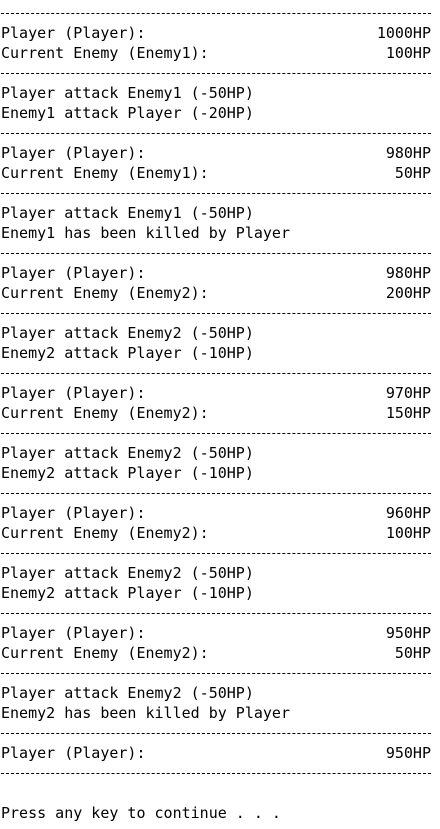 This screenshot has width=440, height=829. I want to click on status-row: Current Enemy (Enemy1): 50HP, so click(216, 173).